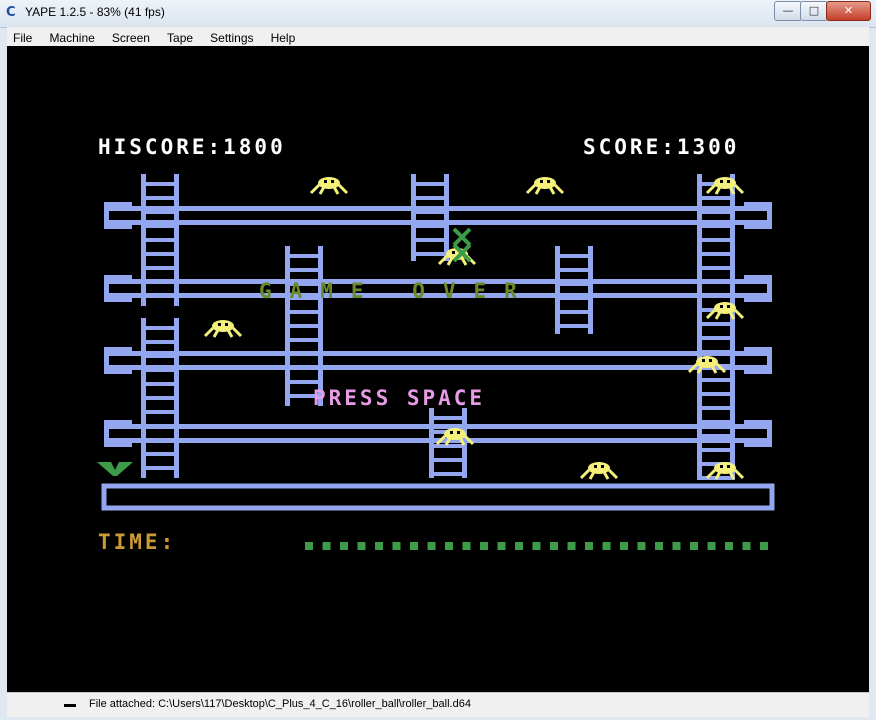 The height and width of the screenshot is (720, 876). What do you see at coordinates (788, 11) in the screenshot?
I see `minimize-button: —` at bounding box center [788, 11].